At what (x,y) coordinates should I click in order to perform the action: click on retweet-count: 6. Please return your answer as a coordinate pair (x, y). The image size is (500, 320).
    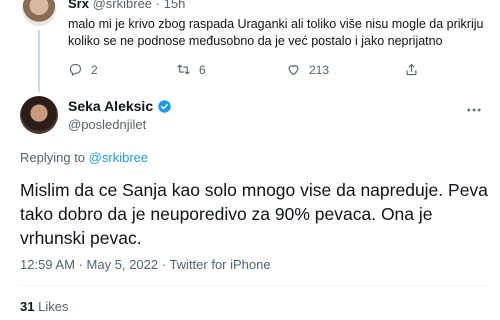
    Looking at the image, I should click on (202, 69).